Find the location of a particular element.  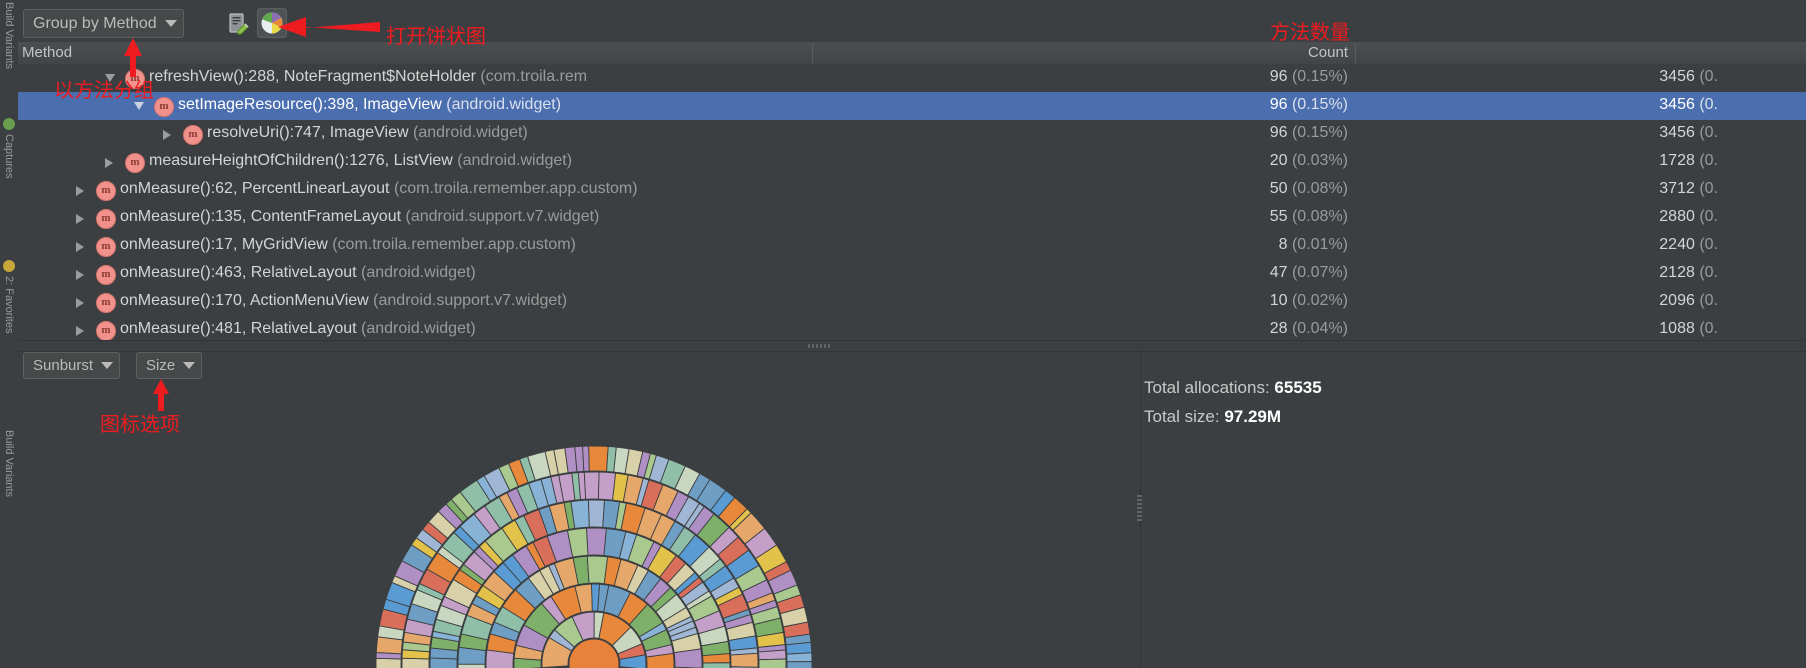

vertical-splitter-grip-icon is located at coordinates (1139, 508).